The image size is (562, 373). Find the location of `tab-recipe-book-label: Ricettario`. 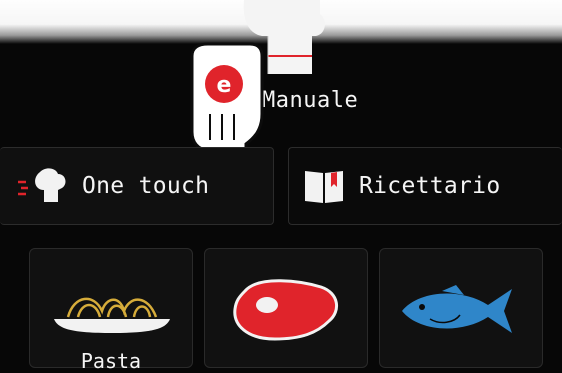

tab-recipe-book-label: Ricettario is located at coordinates (430, 186).